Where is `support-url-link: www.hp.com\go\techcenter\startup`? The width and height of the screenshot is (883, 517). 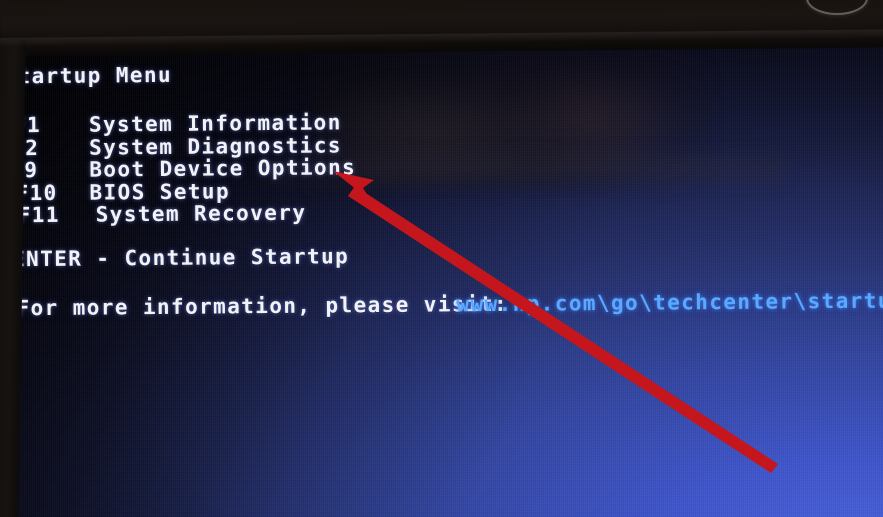 support-url-link: www.hp.com\go\techcenter\startup is located at coordinates (669, 302).